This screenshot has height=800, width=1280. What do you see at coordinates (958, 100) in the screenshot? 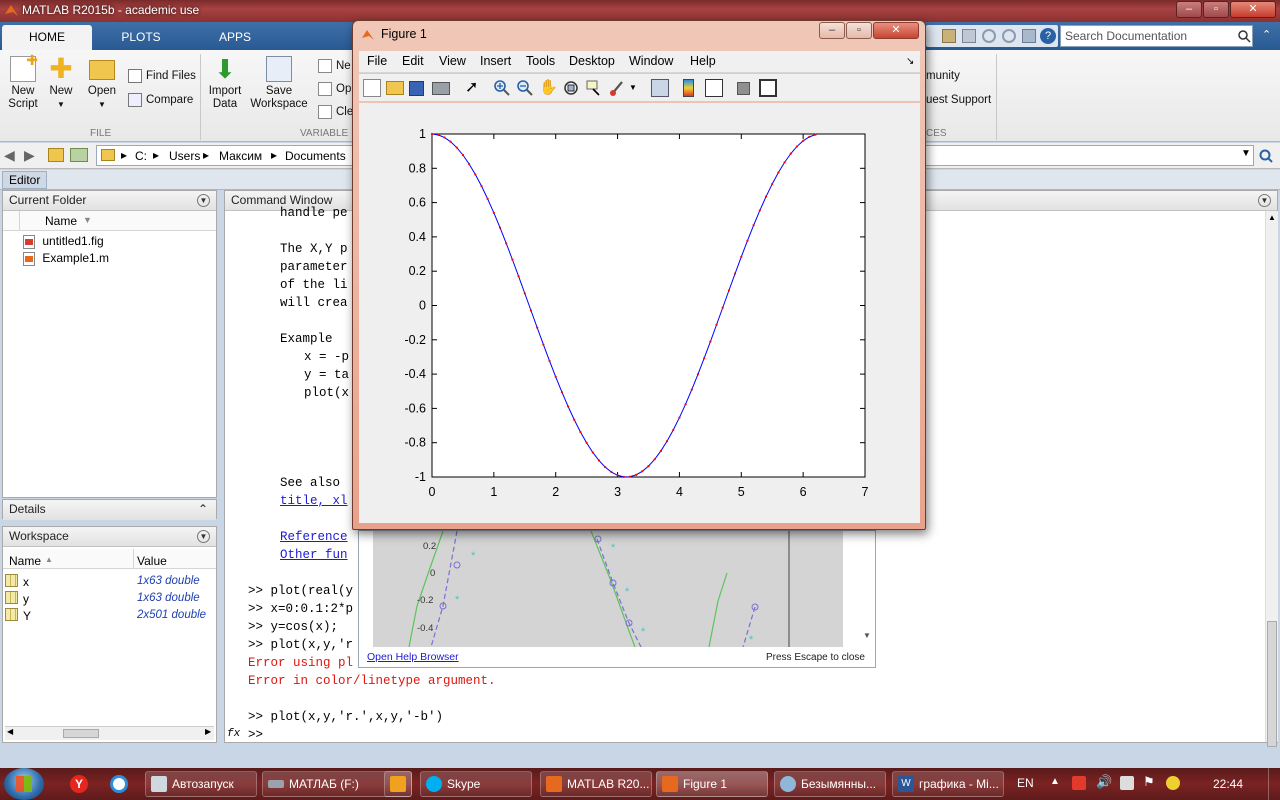
I see `request-support-link: uest Support` at bounding box center [958, 100].